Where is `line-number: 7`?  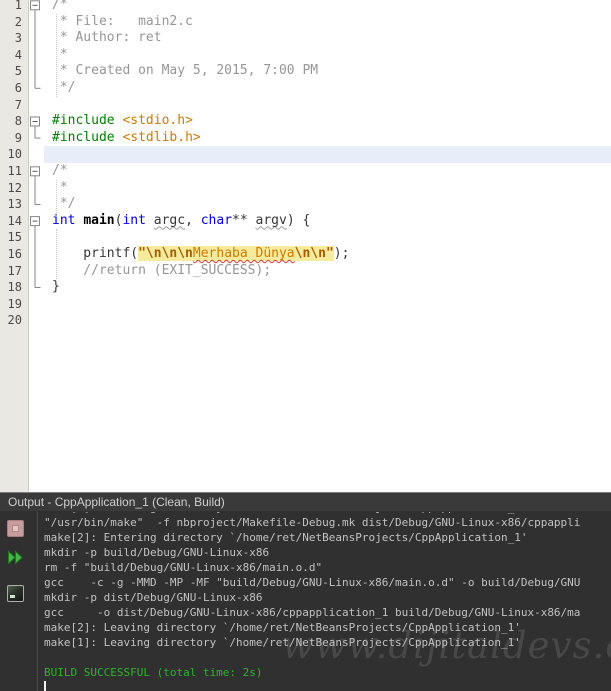
line-number: 7 is located at coordinates (14, 105).